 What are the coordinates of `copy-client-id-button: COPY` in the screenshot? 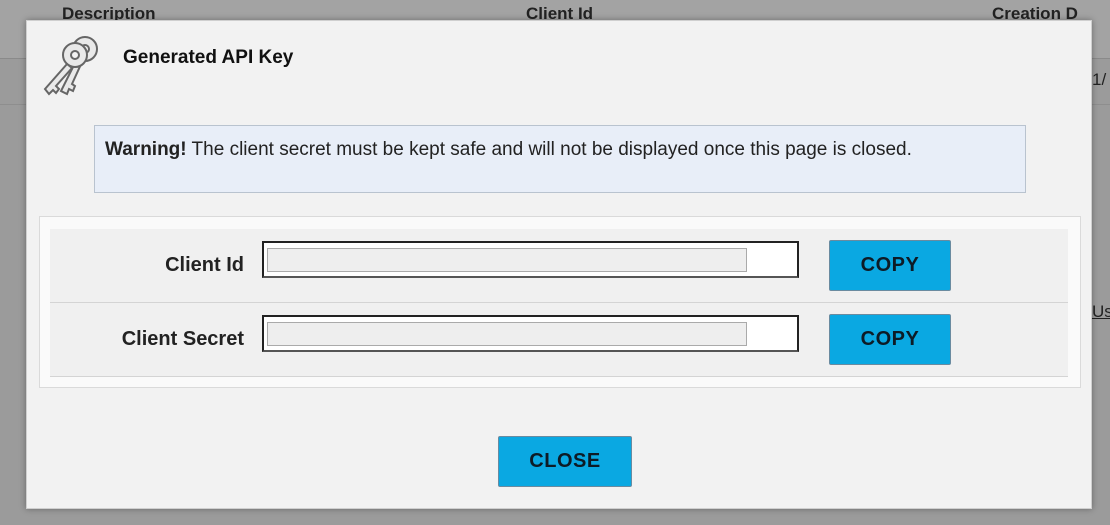 It's located at (890, 265).